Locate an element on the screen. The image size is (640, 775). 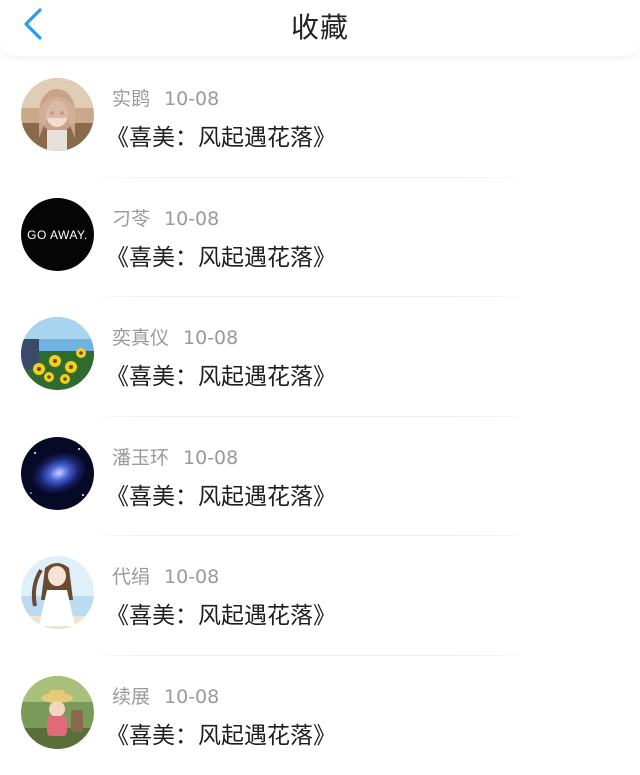
avatar: GO AWAY. is located at coordinates (57, 234).